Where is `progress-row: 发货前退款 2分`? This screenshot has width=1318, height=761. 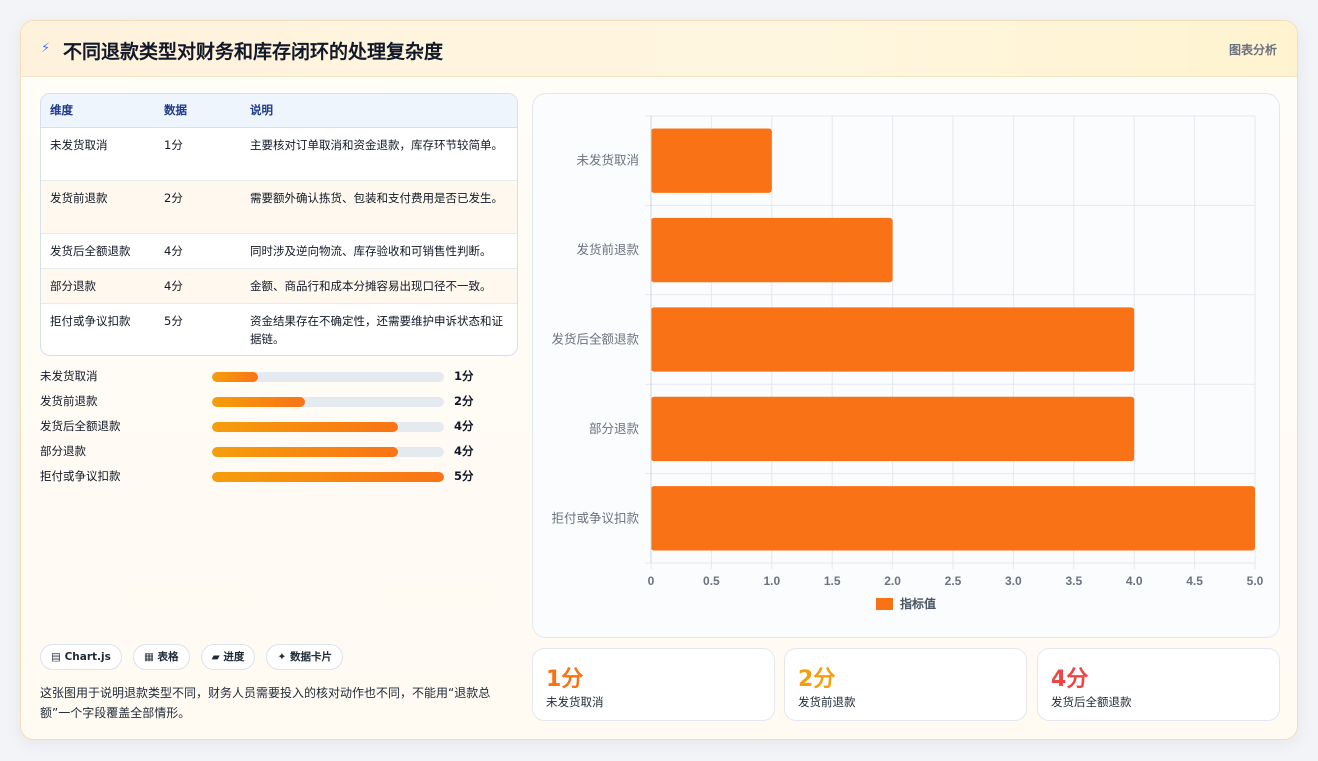 progress-row: 发货前退款 2分 is located at coordinates (279, 402).